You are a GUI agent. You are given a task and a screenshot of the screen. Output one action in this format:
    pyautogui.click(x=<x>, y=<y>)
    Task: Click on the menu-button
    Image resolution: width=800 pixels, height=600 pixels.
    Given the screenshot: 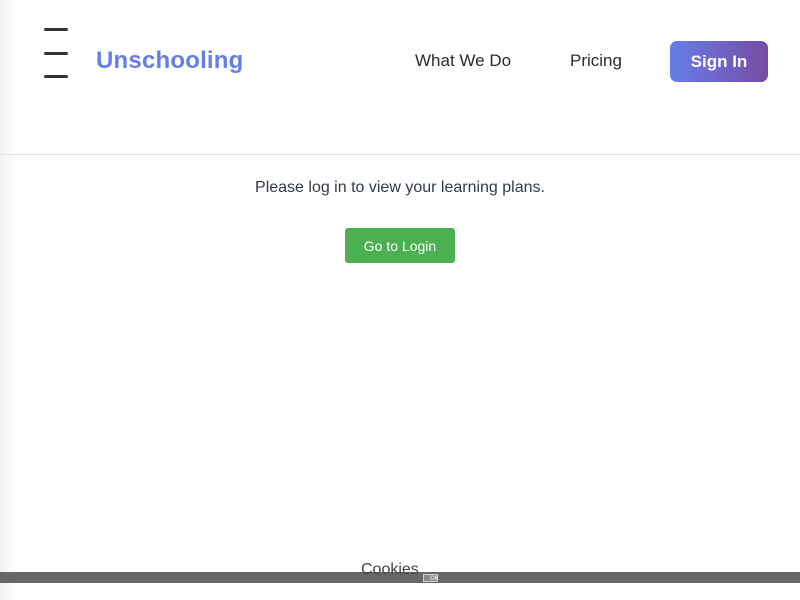 What is the action you would take?
    pyautogui.click(x=56, y=54)
    